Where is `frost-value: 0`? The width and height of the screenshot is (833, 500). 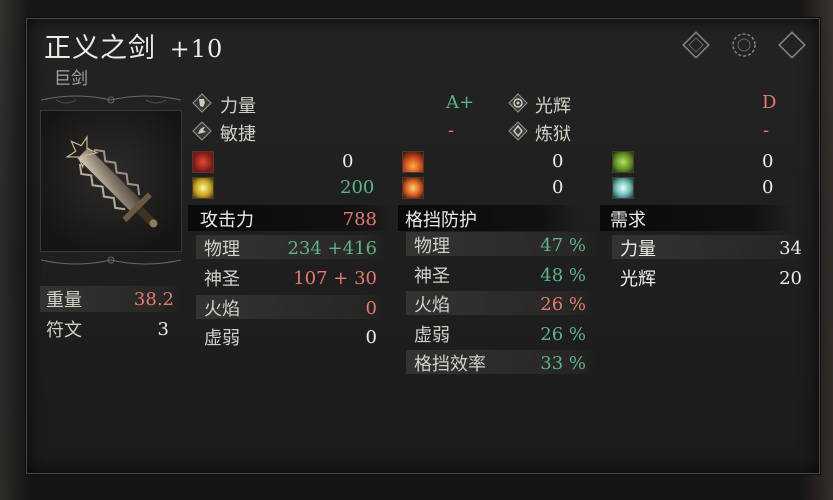 frost-value: 0 is located at coordinates (768, 187).